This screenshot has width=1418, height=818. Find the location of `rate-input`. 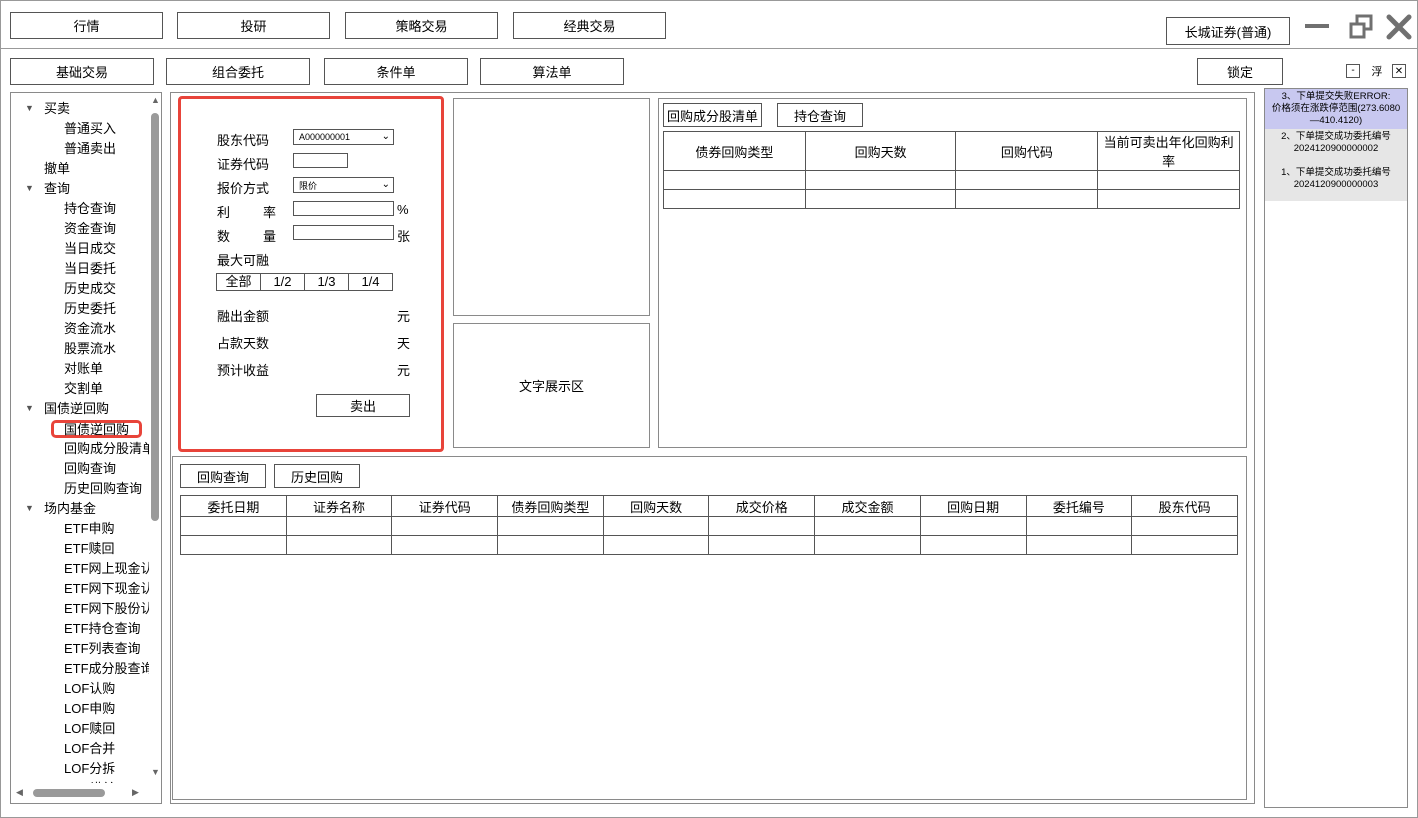

rate-input is located at coordinates (343, 208).